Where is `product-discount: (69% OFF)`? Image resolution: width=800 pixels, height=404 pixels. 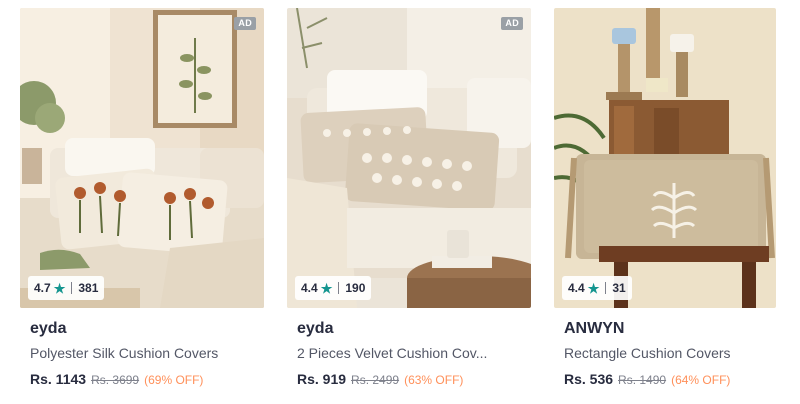
product-discount: (69% OFF) is located at coordinates (174, 380).